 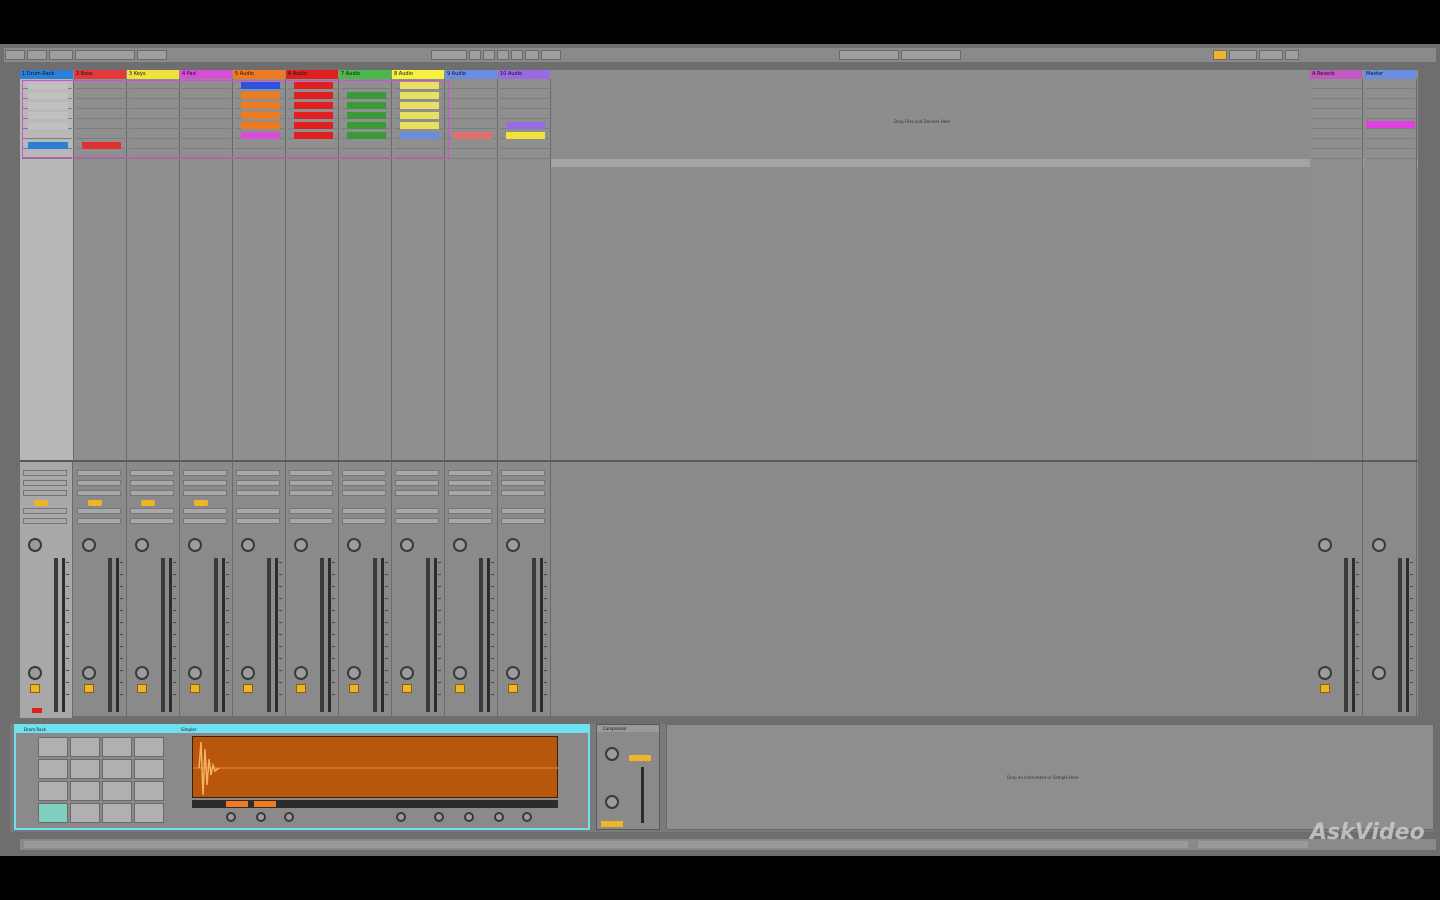 I want to click on track-header-6: 6 Audio, so click(x=312, y=74).